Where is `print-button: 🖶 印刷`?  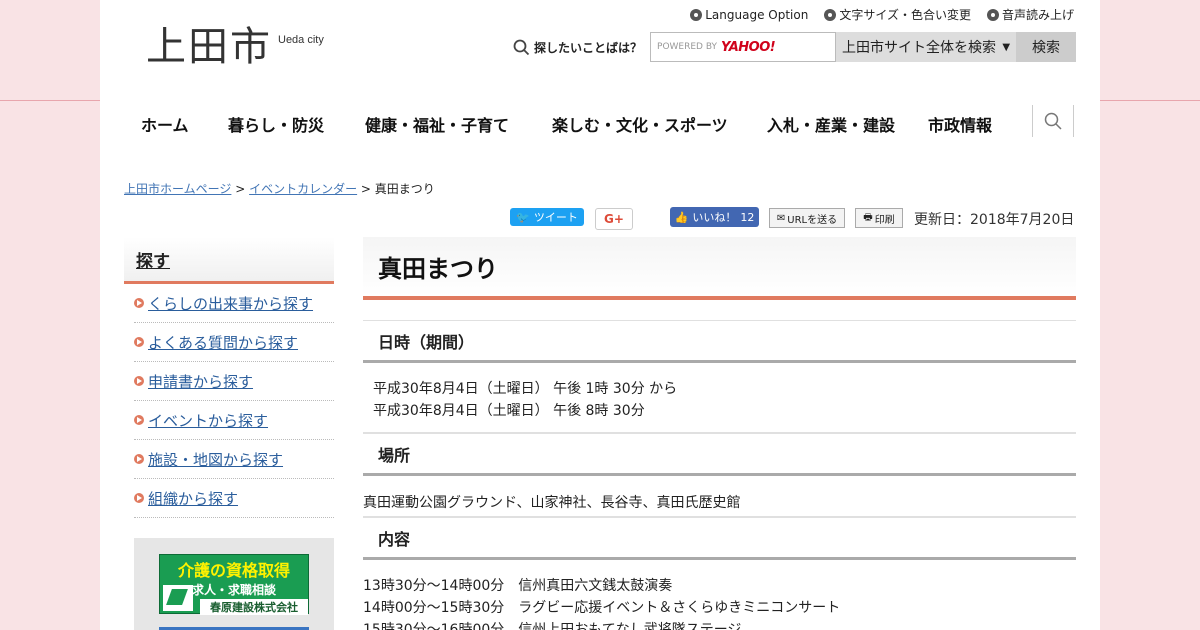 print-button: 🖶 印刷 is located at coordinates (879, 218).